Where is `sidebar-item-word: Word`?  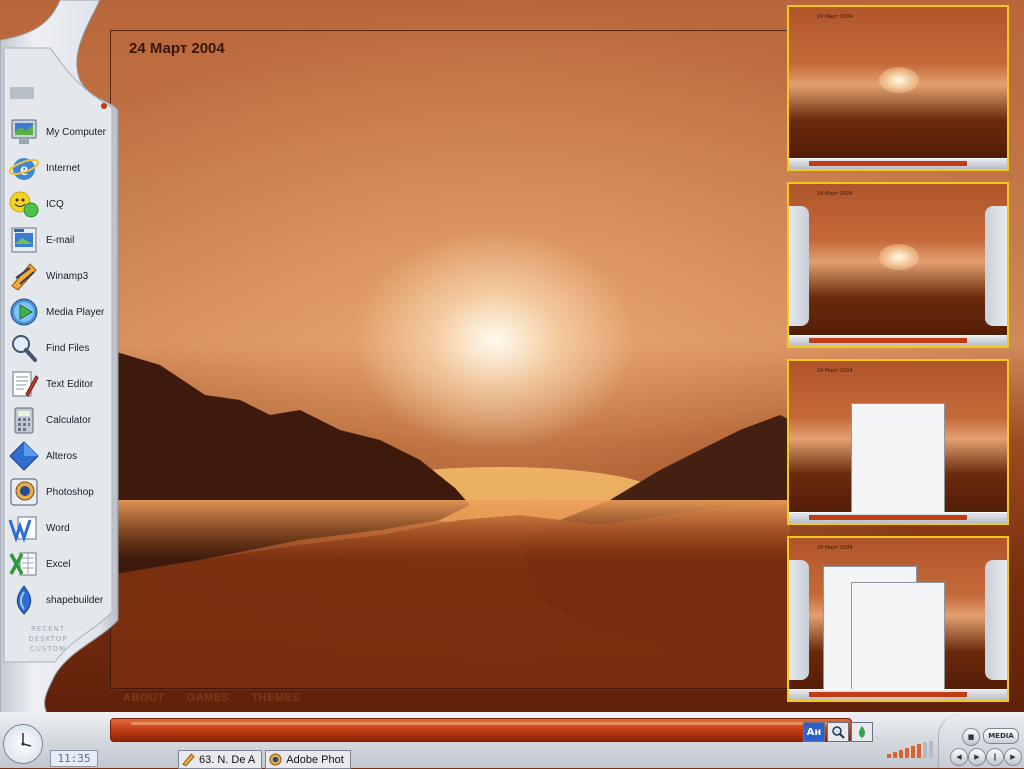 sidebar-item-word: Word is located at coordinates (62, 528).